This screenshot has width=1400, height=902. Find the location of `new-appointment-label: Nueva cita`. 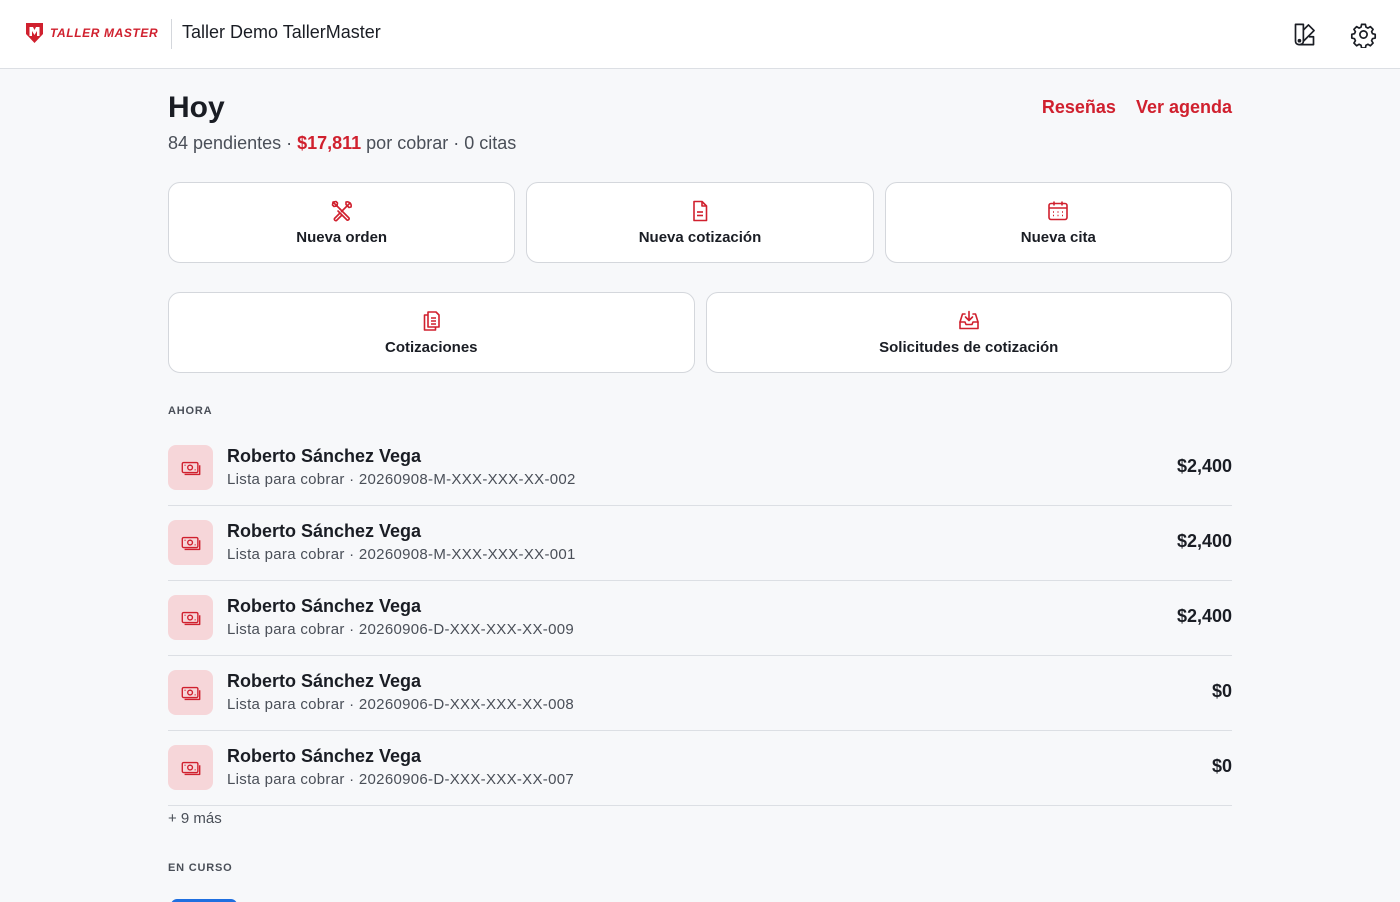

new-appointment-label: Nueva cita is located at coordinates (1058, 237).